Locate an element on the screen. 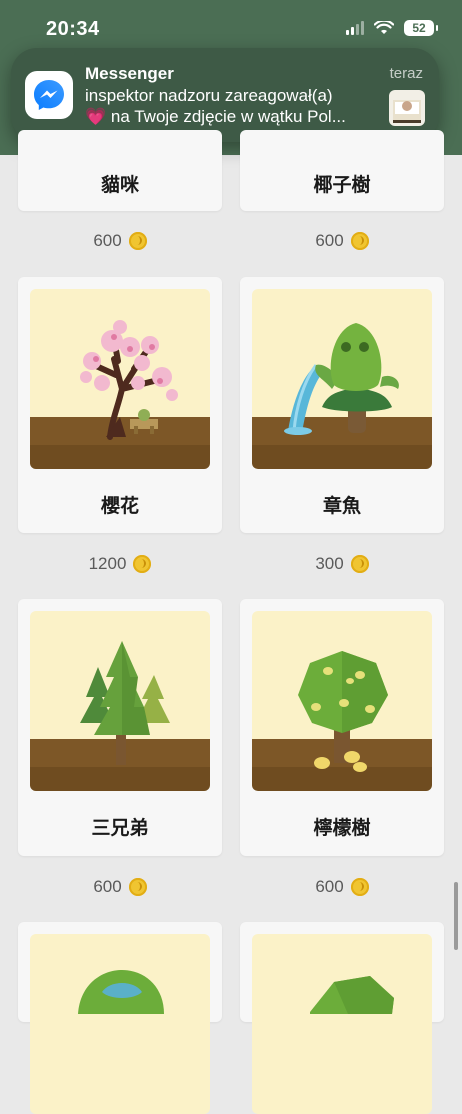 The image size is (462, 1114). tree-price: 1200 is located at coordinates (120, 564).